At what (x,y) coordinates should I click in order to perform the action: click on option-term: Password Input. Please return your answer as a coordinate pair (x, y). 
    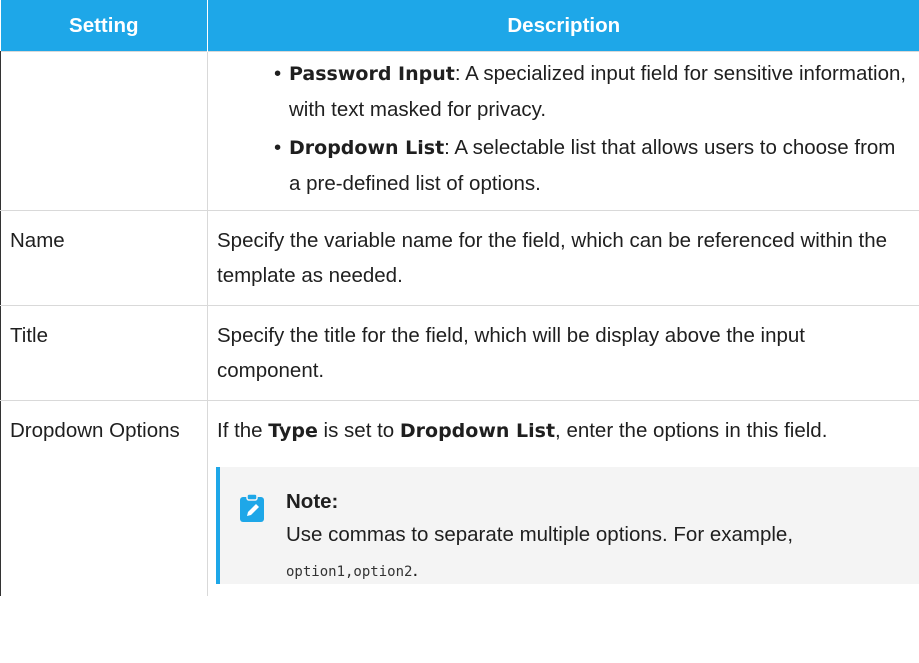
    Looking at the image, I should click on (372, 74).